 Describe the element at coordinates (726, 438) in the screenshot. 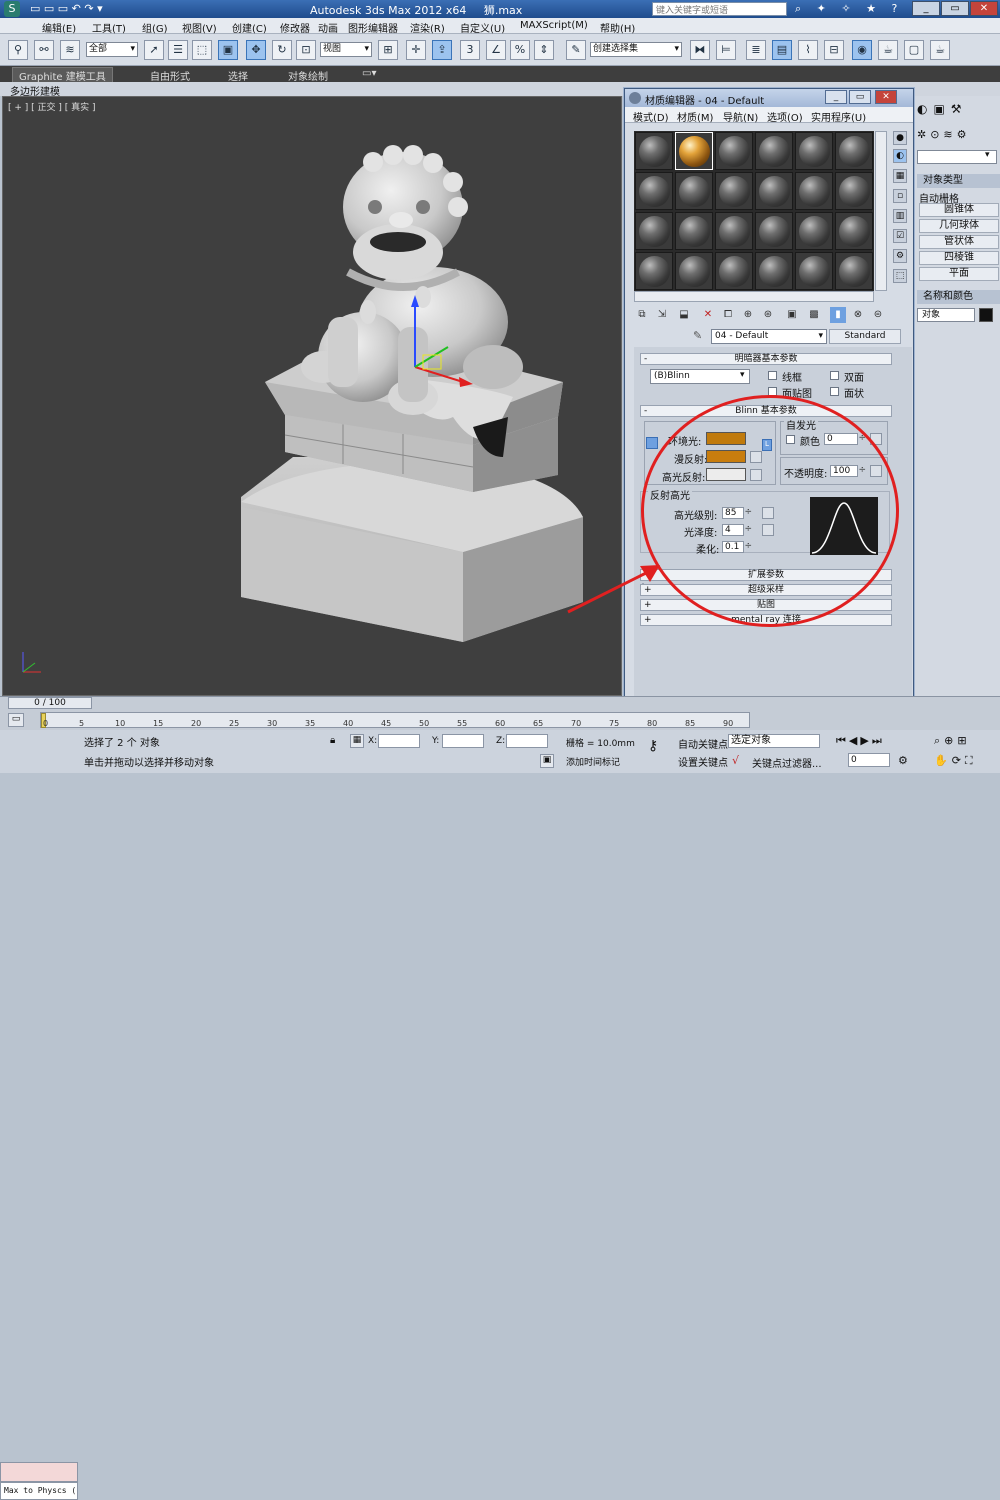

I see `ambient-color-swatch` at that location.